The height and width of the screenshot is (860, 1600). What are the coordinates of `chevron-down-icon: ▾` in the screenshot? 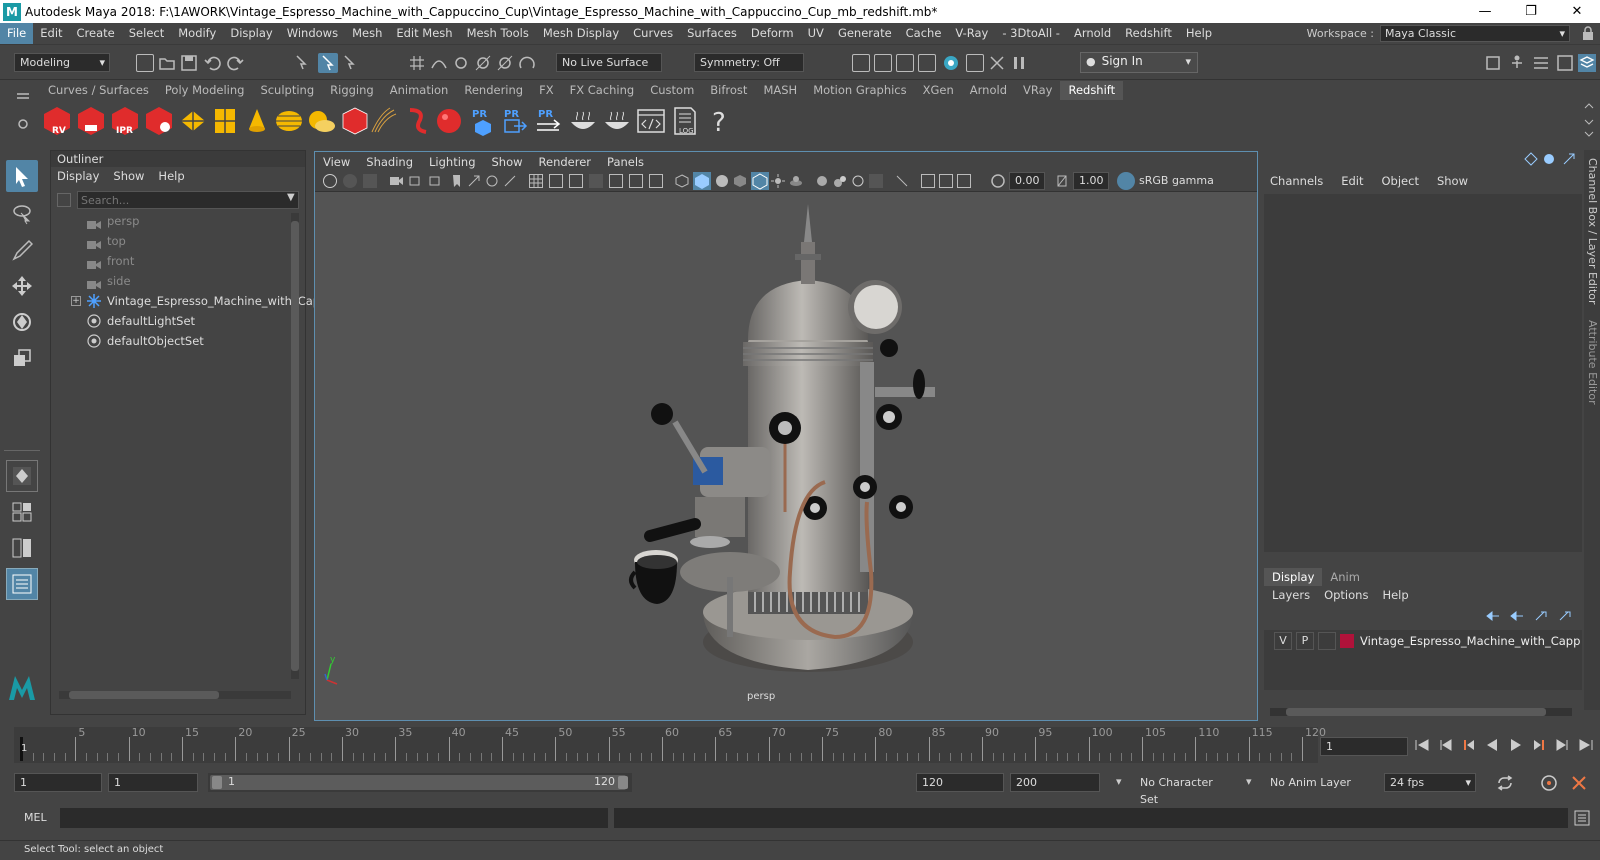 It's located at (1249, 781).